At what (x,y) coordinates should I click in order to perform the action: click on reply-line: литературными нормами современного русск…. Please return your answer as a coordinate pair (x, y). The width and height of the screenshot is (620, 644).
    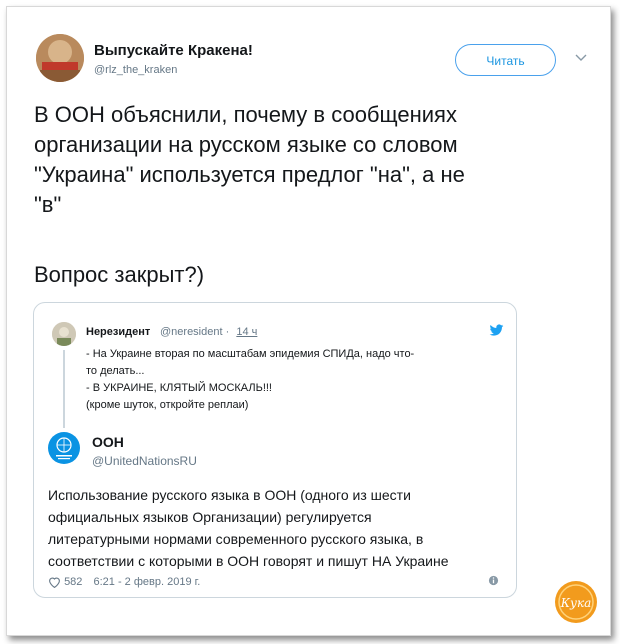
    Looking at the image, I should click on (236, 539).